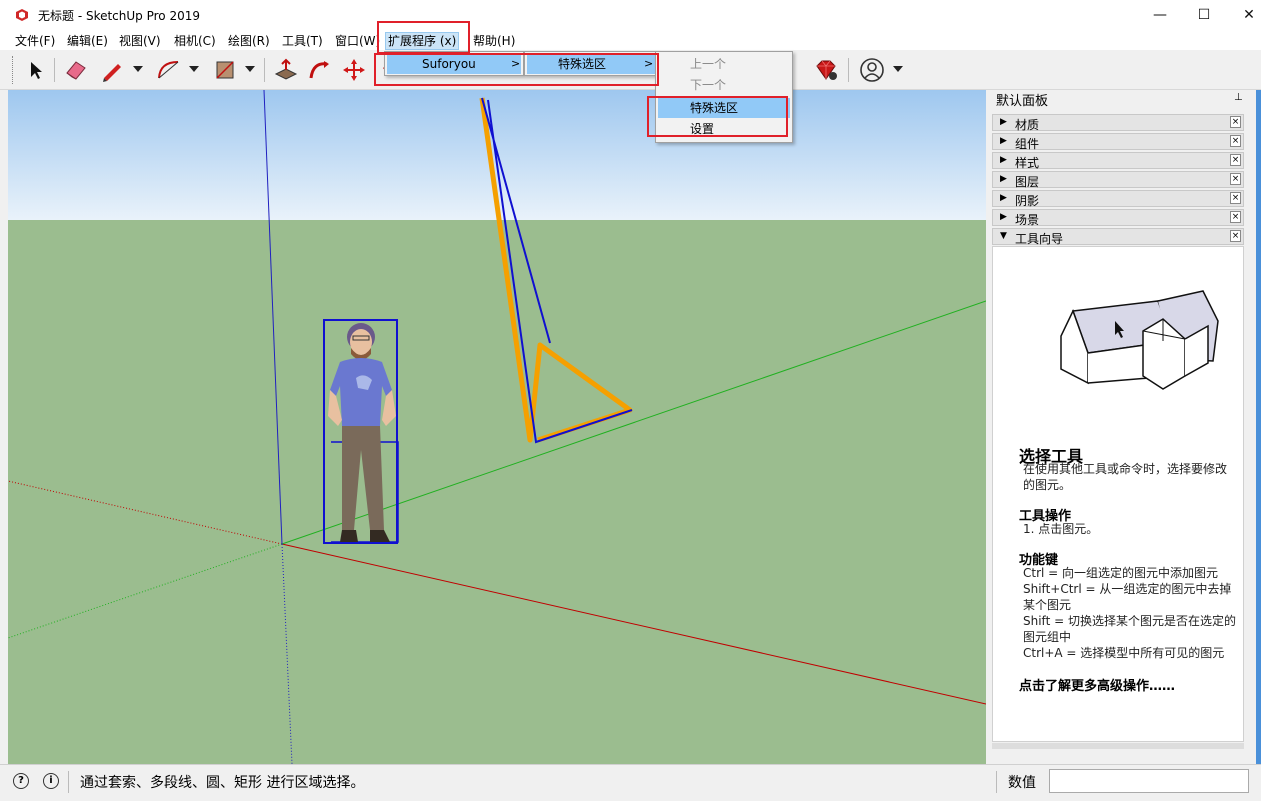 This screenshot has height=801, width=1261. What do you see at coordinates (872, 70) in the screenshot?
I see `user-account-icon` at bounding box center [872, 70].